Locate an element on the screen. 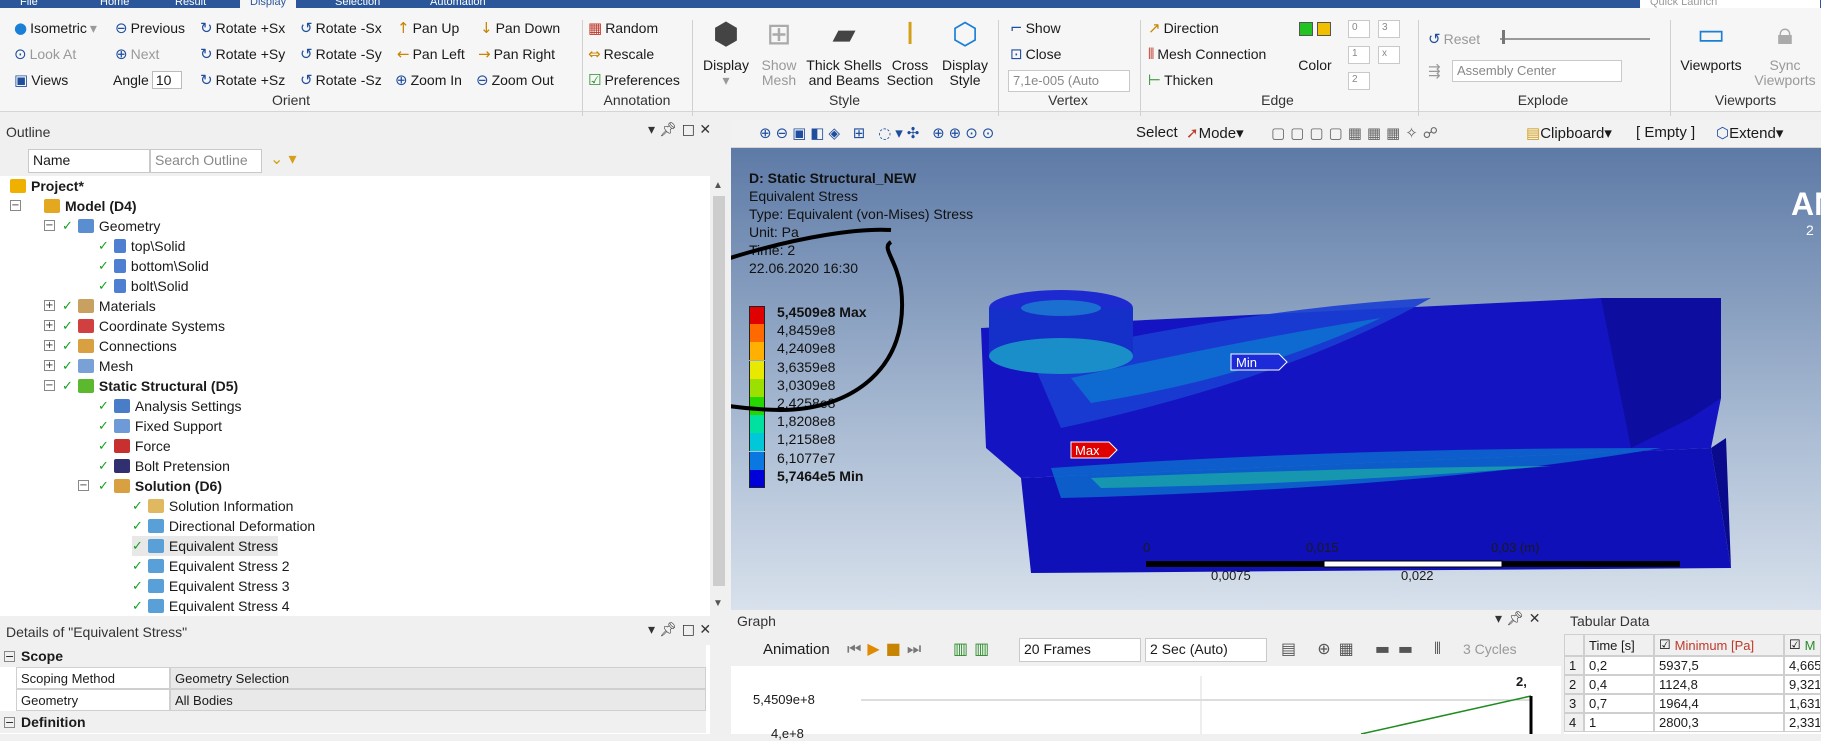  rotate-msy-button: ↺ Rotate -Sy is located at coordinates (341, 54).